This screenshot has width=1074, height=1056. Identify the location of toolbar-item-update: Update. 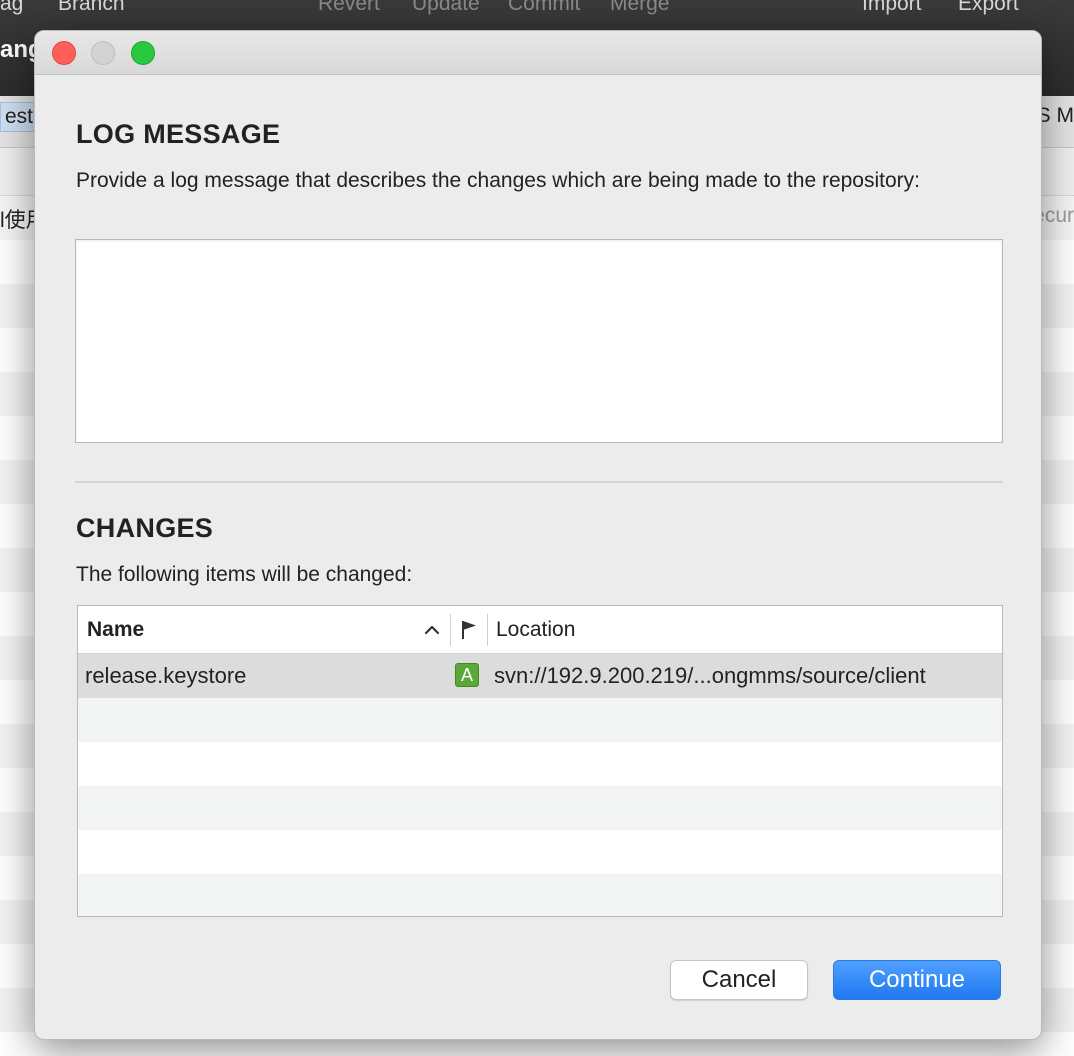
(446, 8).